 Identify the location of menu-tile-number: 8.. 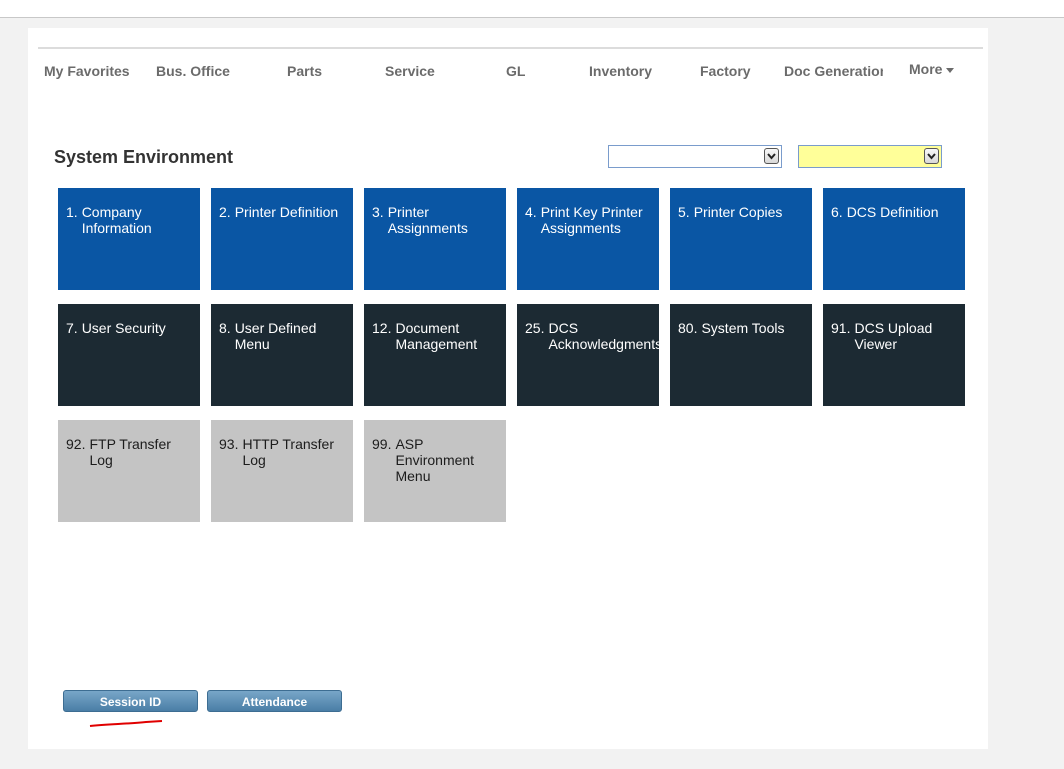
(225, 328).